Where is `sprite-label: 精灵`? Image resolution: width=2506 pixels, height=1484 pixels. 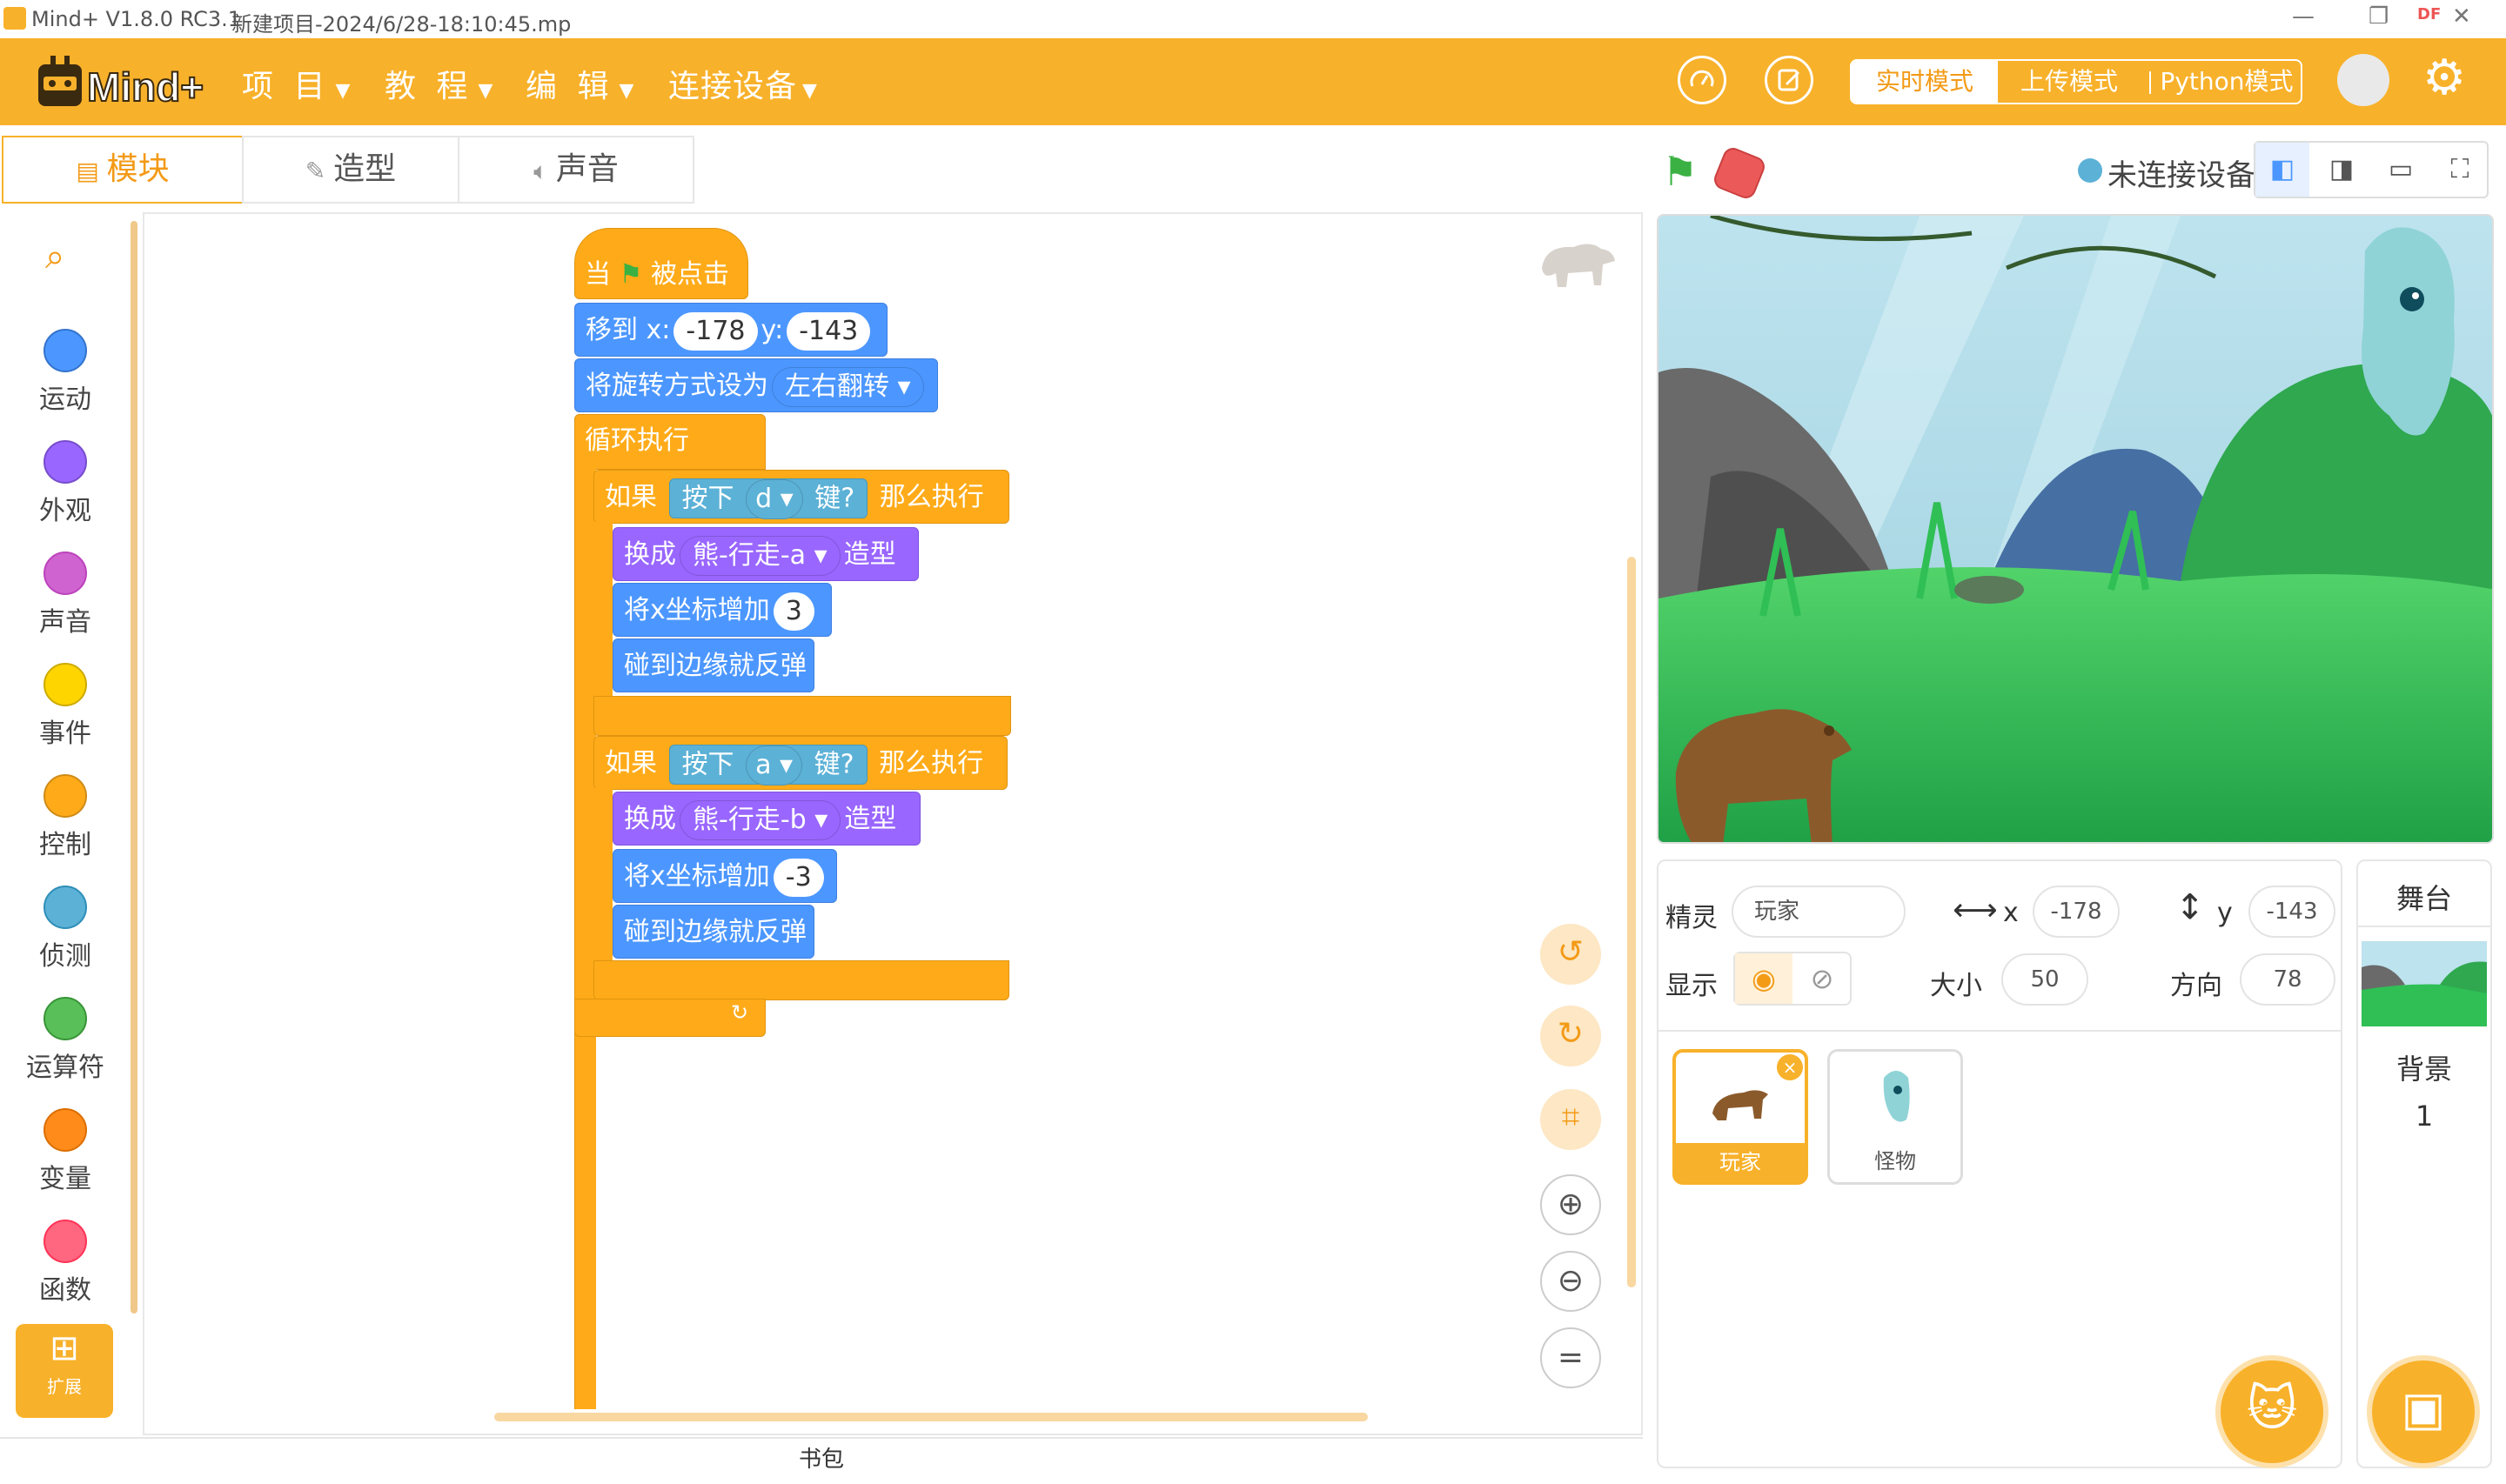
sprite-label: 精灵 is located at coordinates (1691, 918).